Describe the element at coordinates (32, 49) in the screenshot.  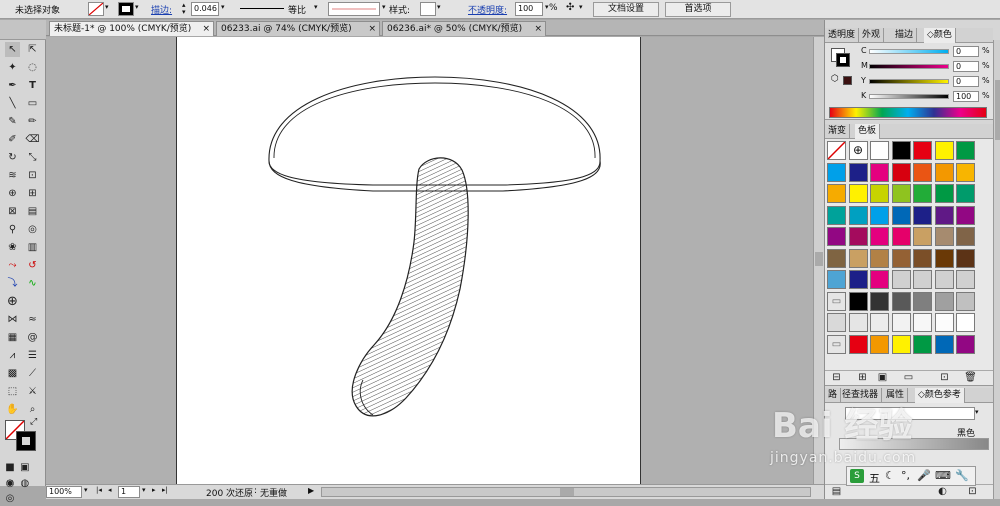
I see `direct-selection-tool-icon: ⇱` at that location.